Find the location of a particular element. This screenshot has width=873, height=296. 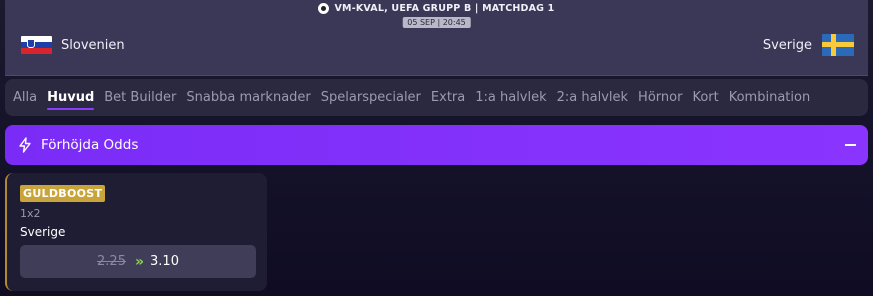

tab-2a-halvlek: 2:a halvlek is located at coordinates (592, 97).